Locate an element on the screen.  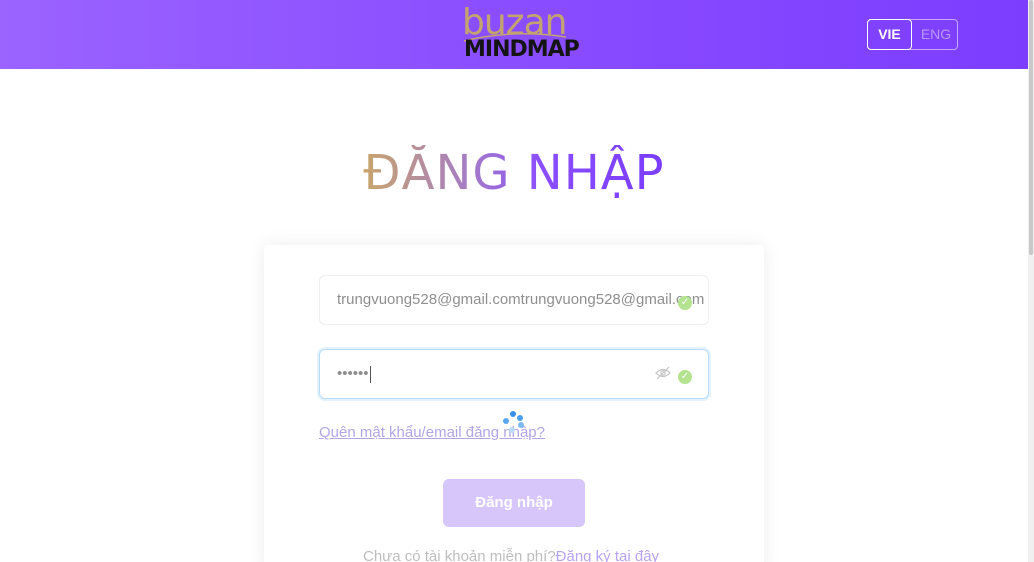
scrollbar-thumb is located at coordinates (1031, 127).